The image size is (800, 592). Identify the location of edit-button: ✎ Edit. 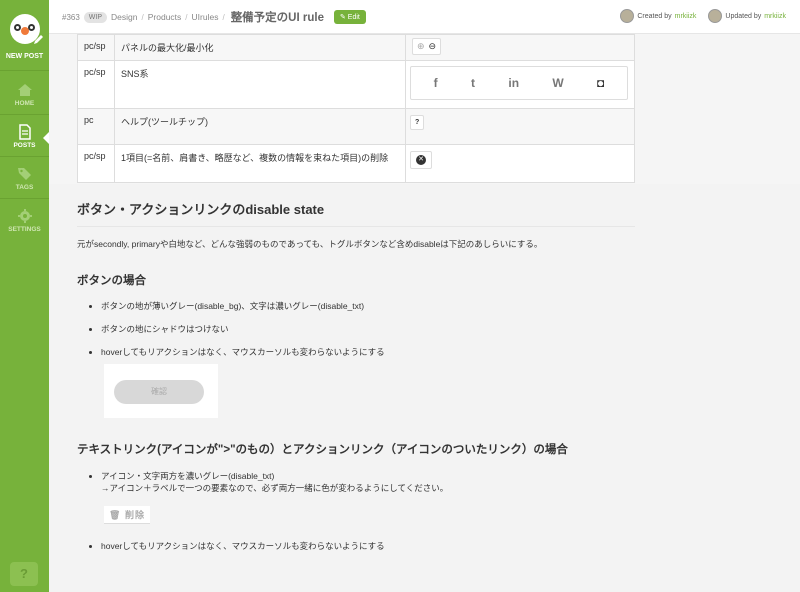
(349, 17).